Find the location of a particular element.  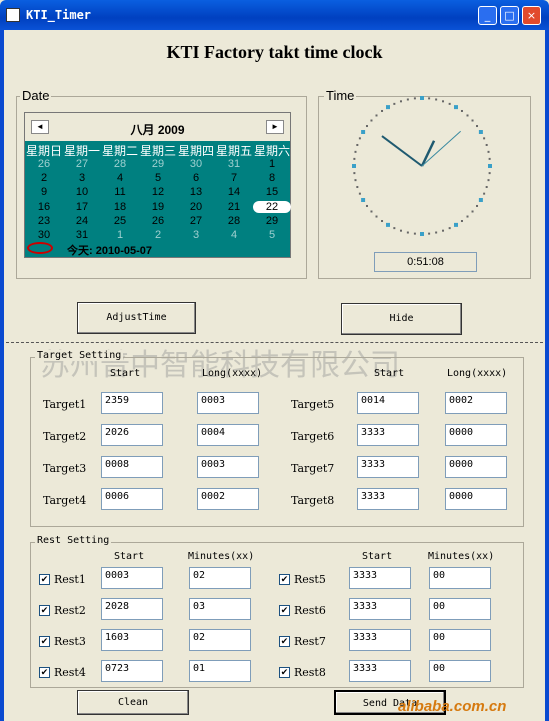

calendar-day: 22 is located at coordinates (272, 206).